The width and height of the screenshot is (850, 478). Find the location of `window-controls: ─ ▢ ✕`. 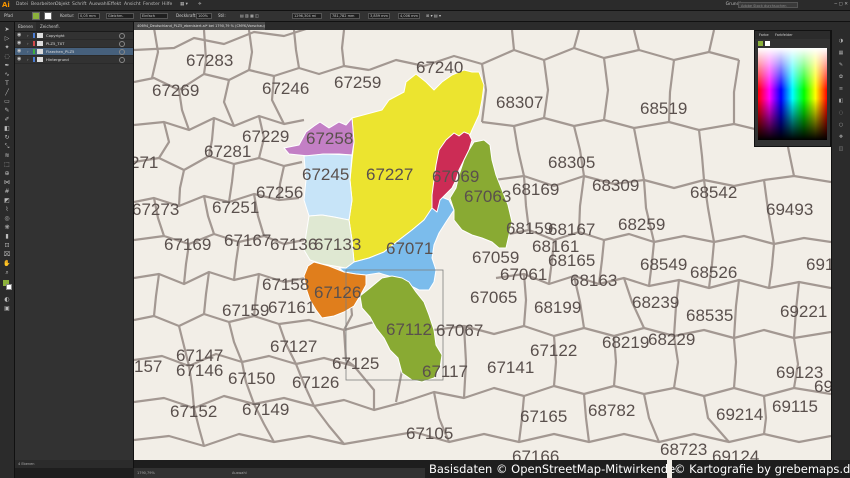

window-controls: ─ ▢ ✕ is located at coordinates (841, 5).